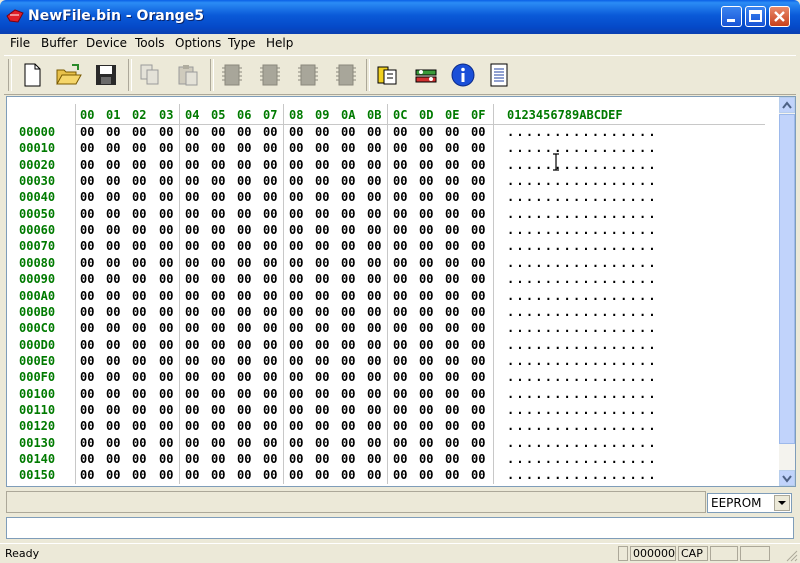  Describe the element at coordinates (20, 43) in the screenshot. I see `menu-file: File` at that location.